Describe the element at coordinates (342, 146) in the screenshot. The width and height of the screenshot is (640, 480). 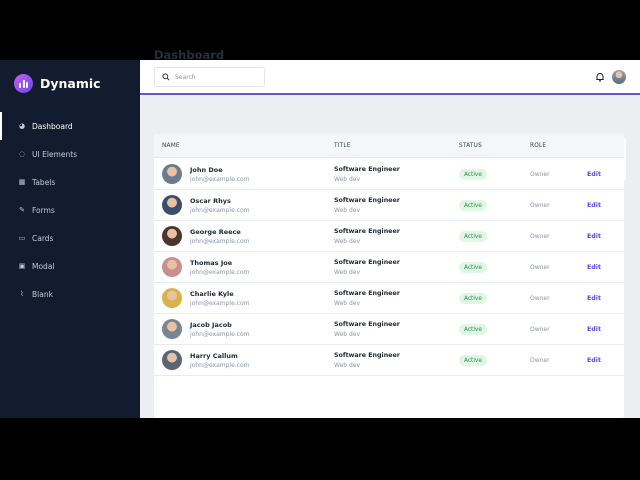
I see `header-title: TITLE` at that location.